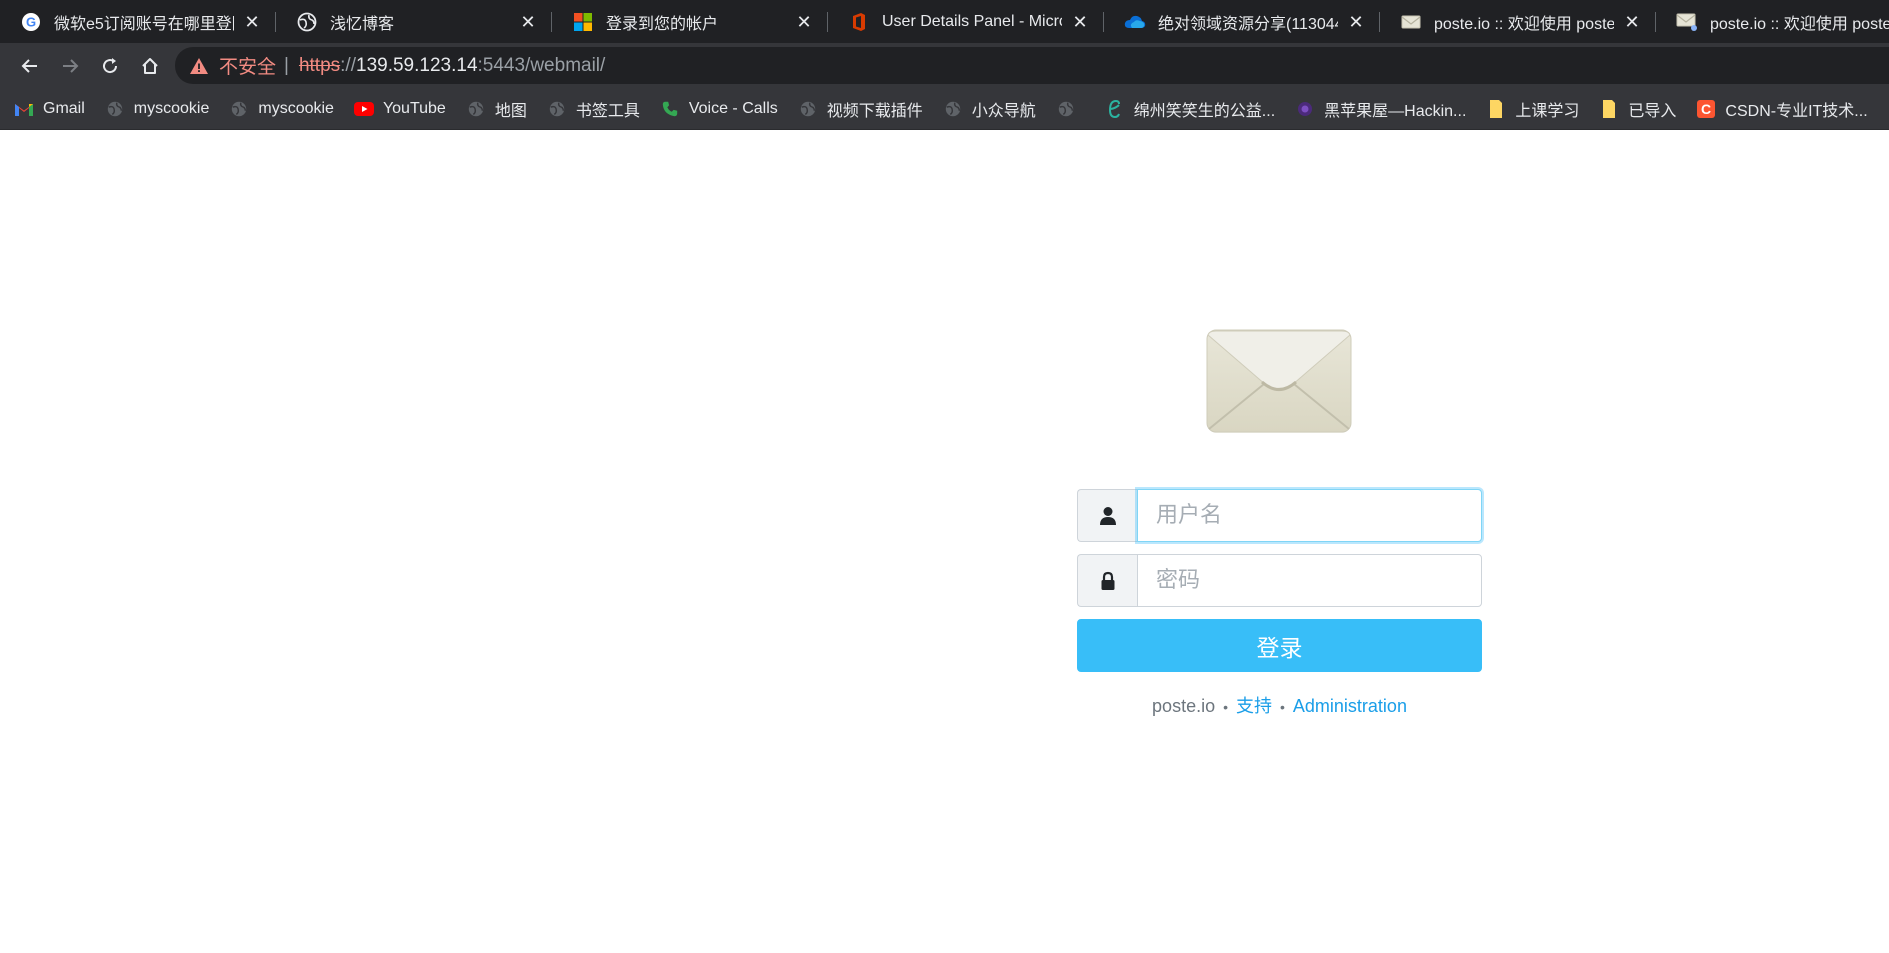 This screenshot has height=953, width=1889. What do you see at coordinates (24, 109) in the screenshot?
I see `gmail-icon` at bounding box center [24, 109].